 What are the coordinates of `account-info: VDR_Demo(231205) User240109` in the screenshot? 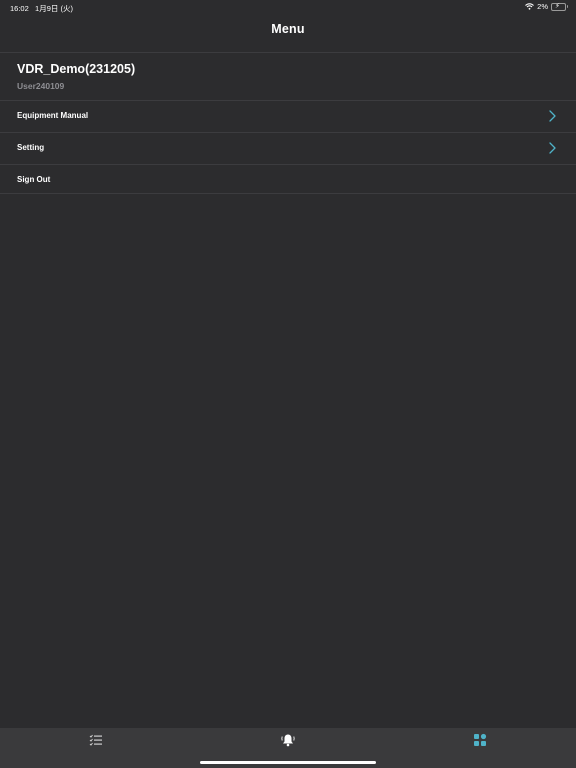 It's located at (288, 76).